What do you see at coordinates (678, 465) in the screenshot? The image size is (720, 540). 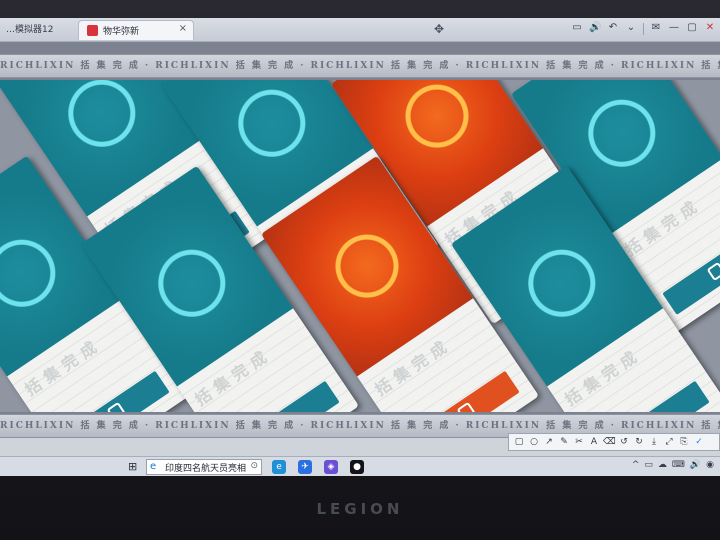 I see `keyboard-icon: ⌨` at bounding box center [678, 465].